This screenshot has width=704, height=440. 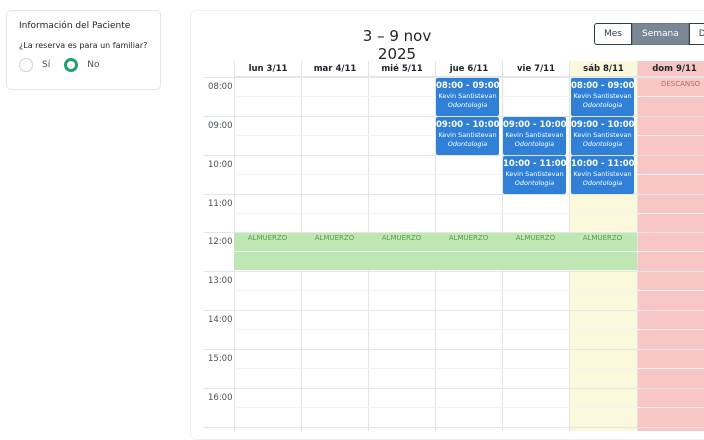 I want to click on day-header: sáb 8/11, so click(x=603, y=69).